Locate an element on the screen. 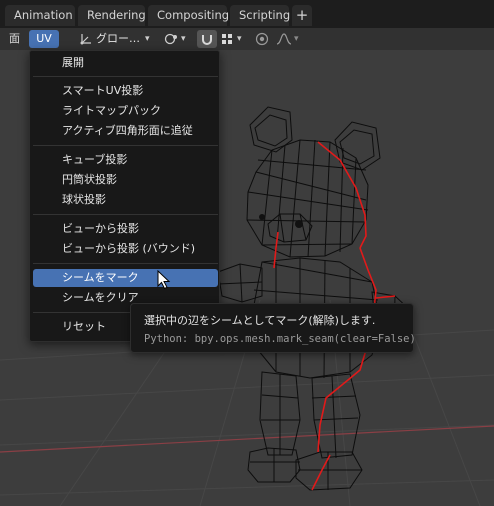  proportional-edit-icon is located at coordinates (262, 39).